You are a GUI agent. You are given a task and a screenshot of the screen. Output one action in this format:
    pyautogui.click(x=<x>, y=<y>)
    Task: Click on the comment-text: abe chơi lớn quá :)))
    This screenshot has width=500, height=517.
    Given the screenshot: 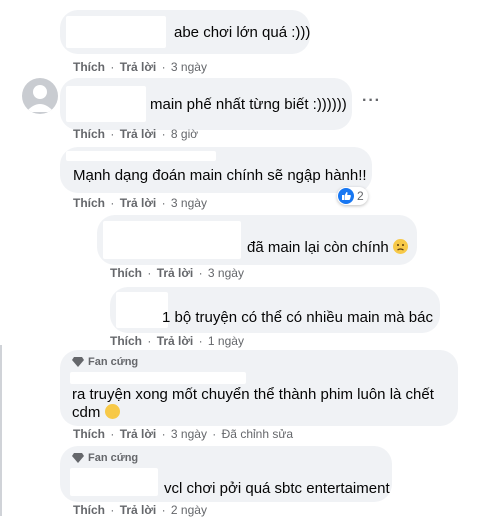 What is the action you would take?
    pyautogui.click(x=242, y=32)
    